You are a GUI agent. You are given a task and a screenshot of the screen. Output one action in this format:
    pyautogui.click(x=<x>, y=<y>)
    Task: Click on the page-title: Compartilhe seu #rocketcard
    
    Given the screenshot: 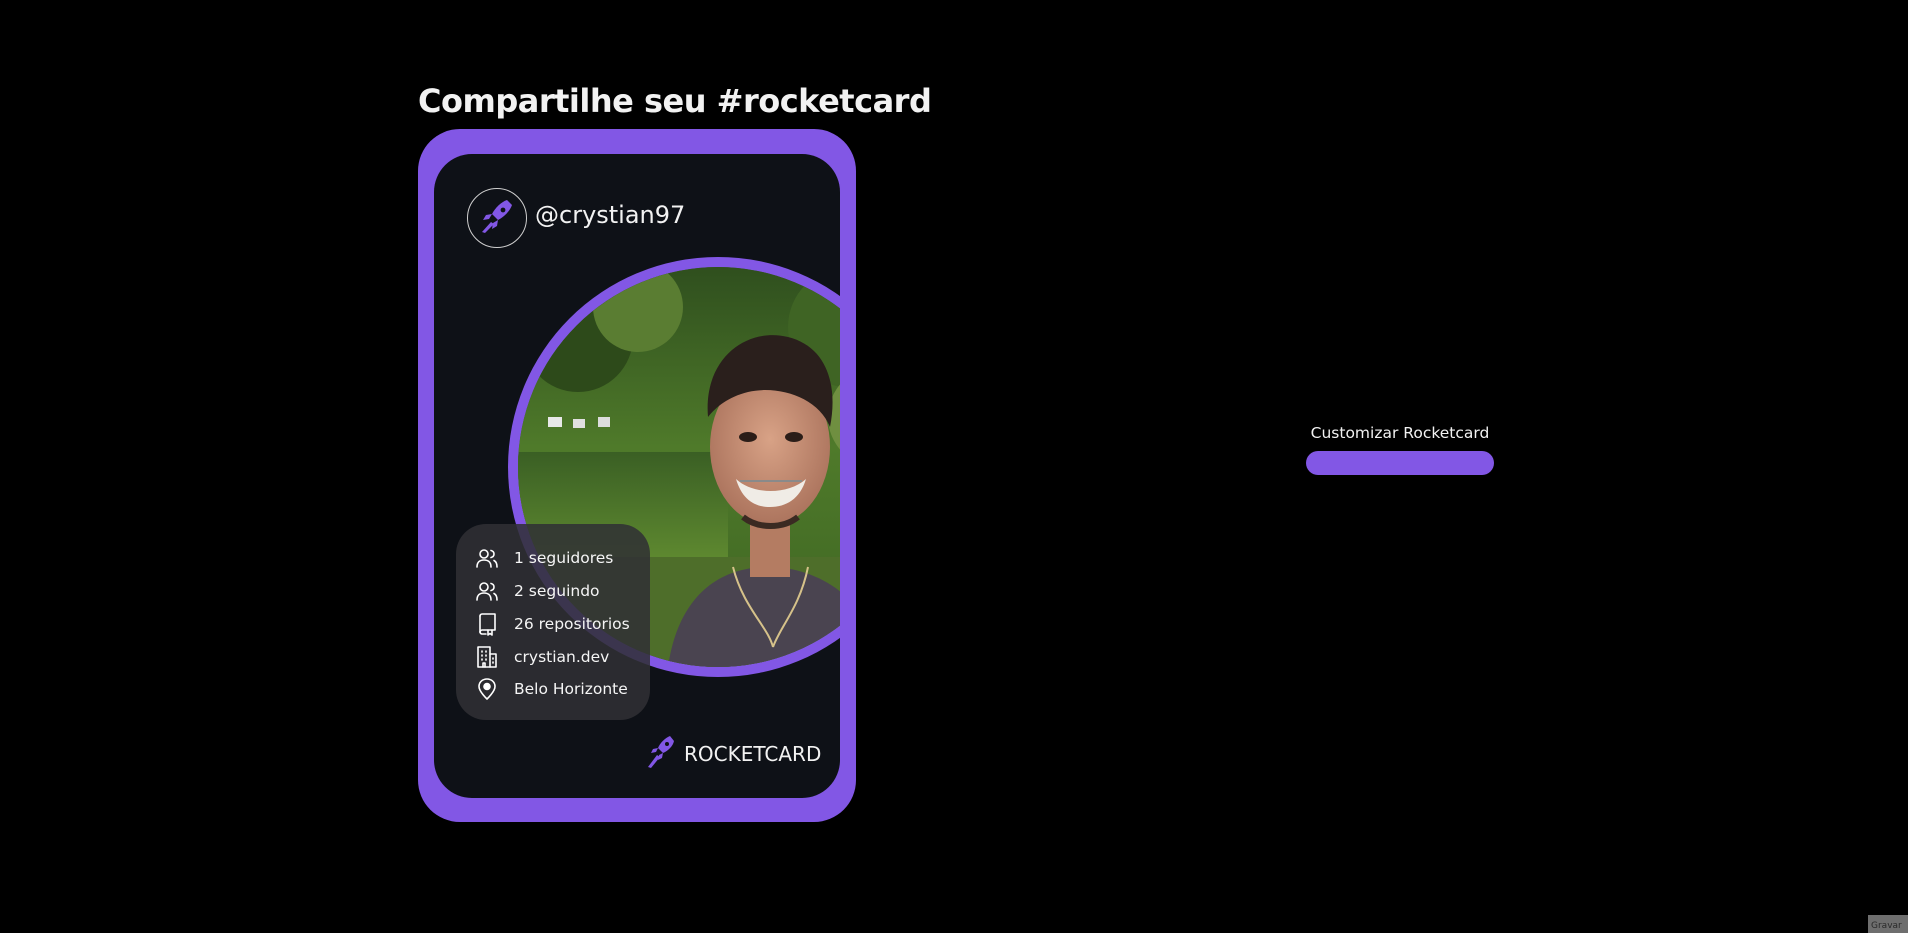 What is the action you would take?
    pyautogui.click(x=675, y=101)
    